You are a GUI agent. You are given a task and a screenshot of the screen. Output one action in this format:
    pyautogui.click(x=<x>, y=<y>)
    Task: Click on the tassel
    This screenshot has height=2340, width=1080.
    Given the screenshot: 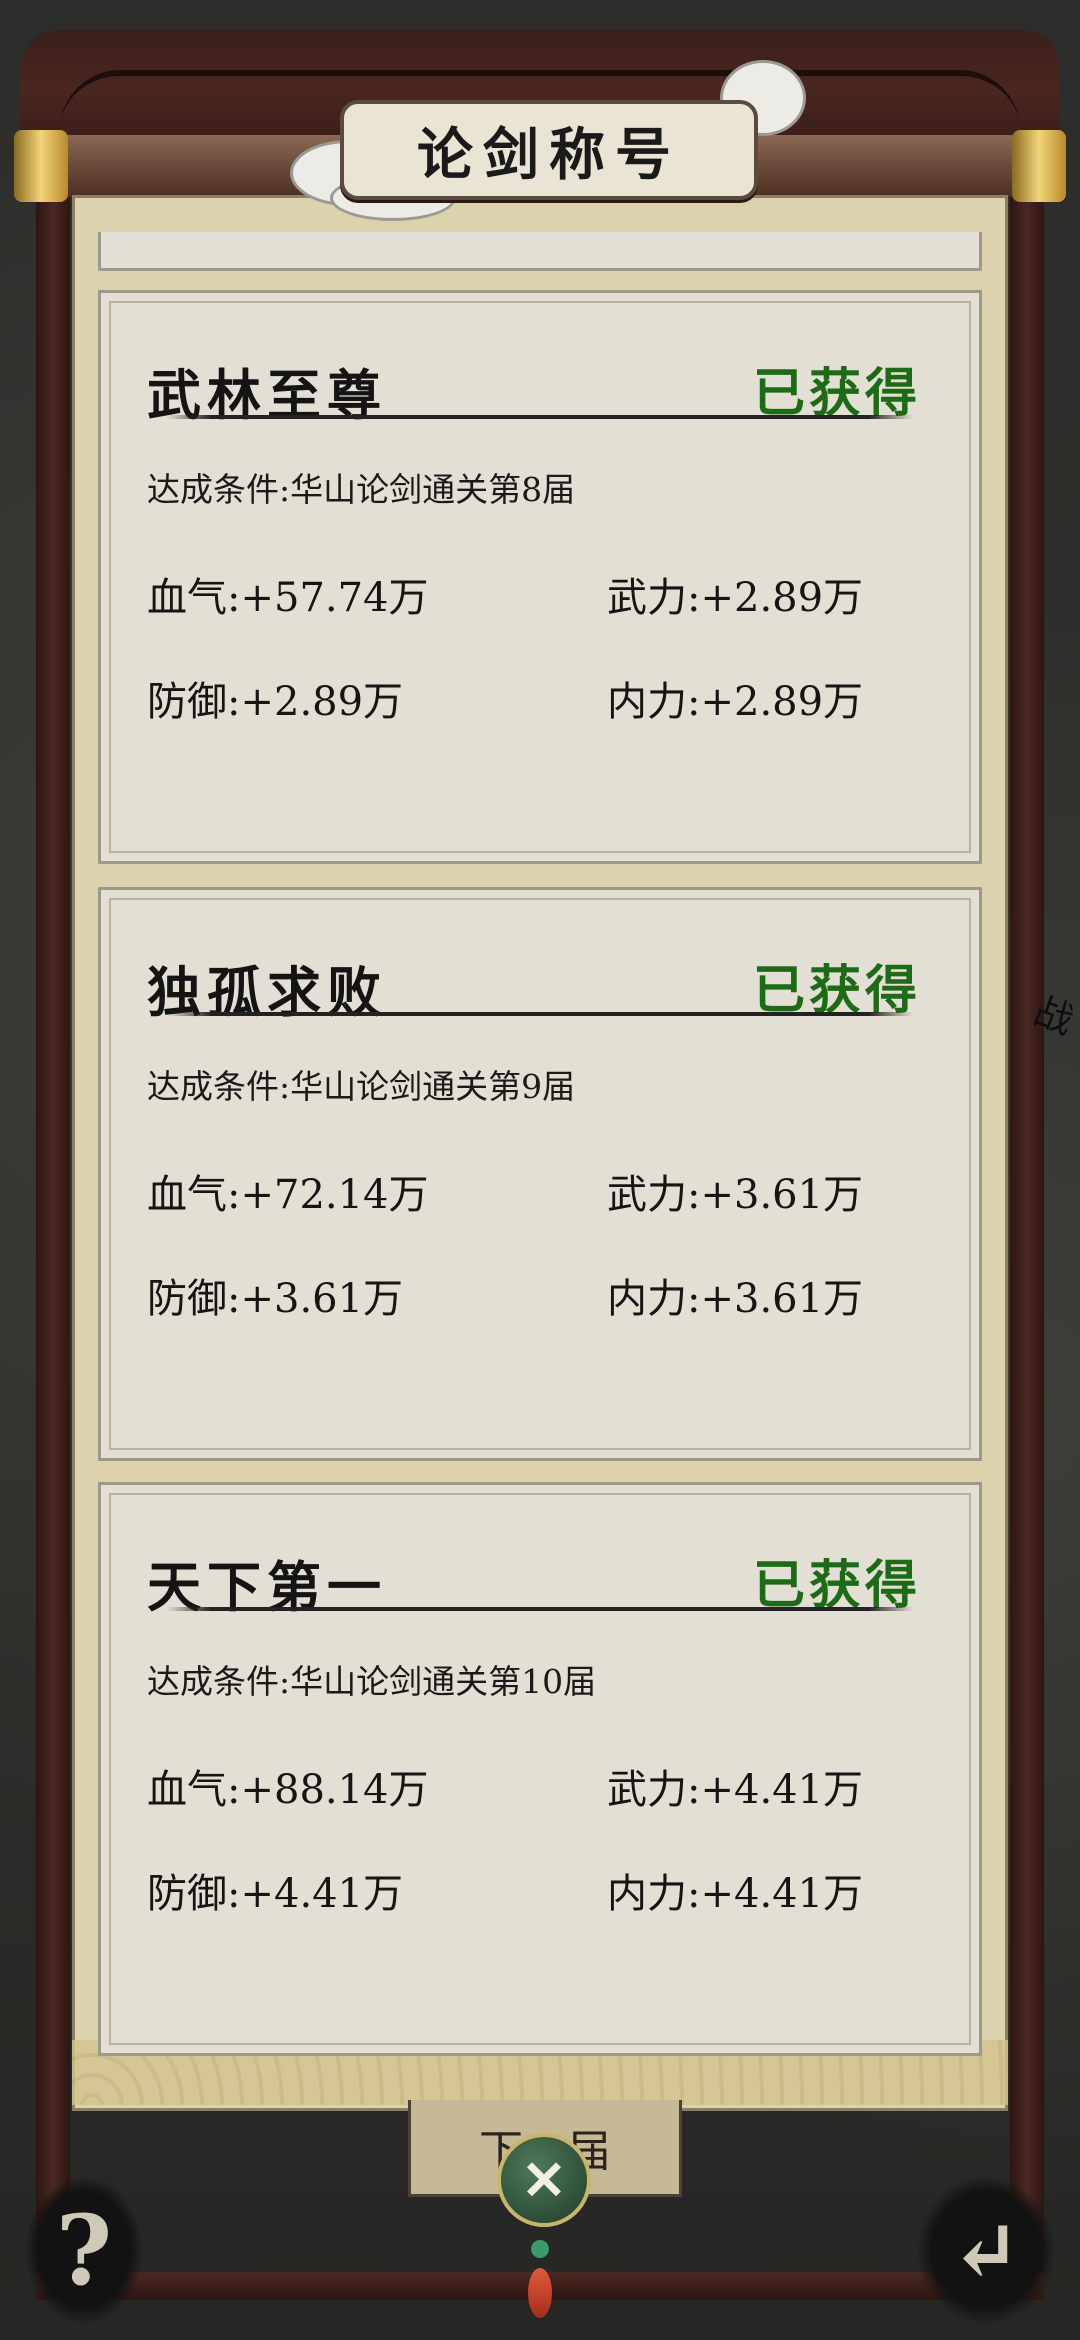 What is the action you would take?
    pyautogui.click(x=540, y=2293)
    